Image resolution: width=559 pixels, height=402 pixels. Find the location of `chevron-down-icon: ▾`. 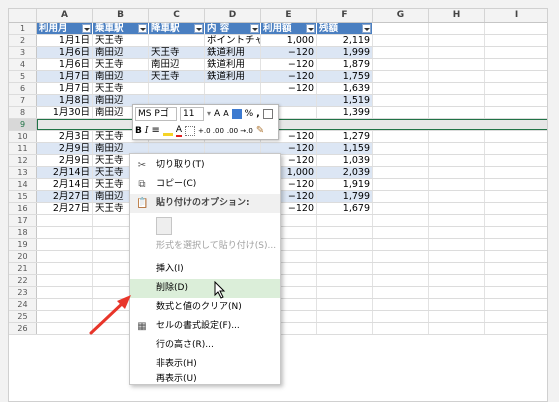

chevron-down-icon: ▾ is located at coordinates (209, 113).